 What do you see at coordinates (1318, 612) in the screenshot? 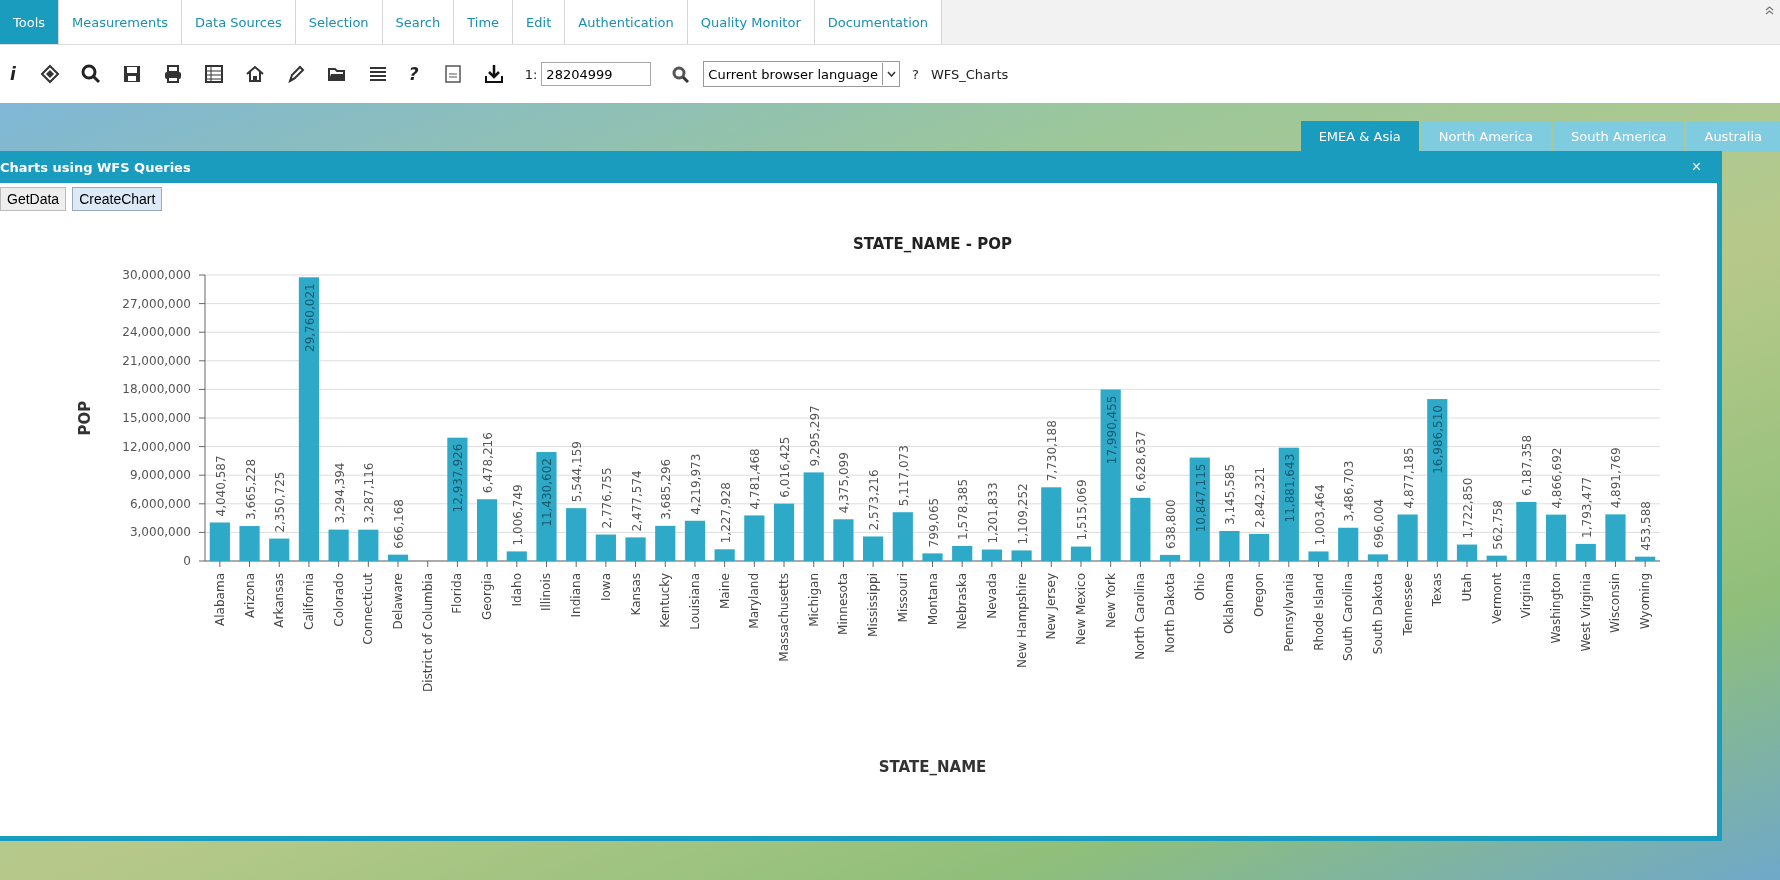
I see `axis-label: Rhode Island` at bounding box center [1318, 612].